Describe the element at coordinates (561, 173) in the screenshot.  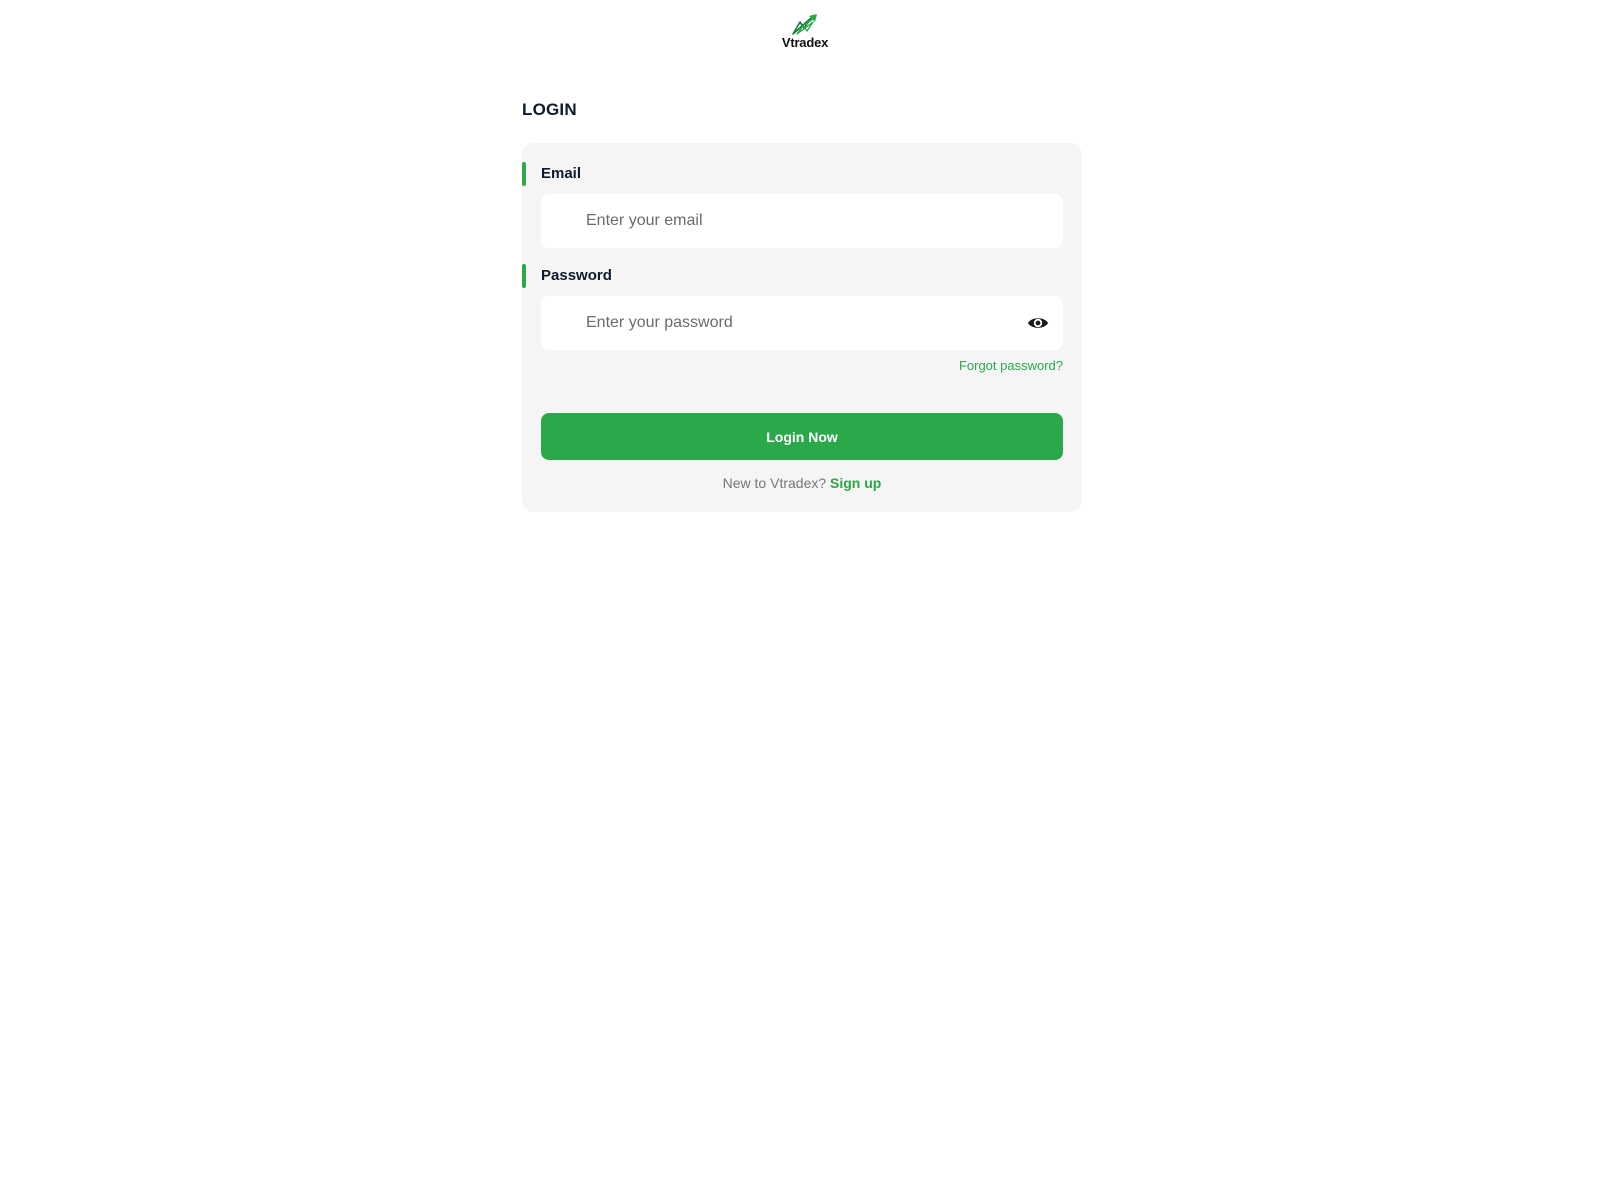
I see `email-label: Email` at that location.